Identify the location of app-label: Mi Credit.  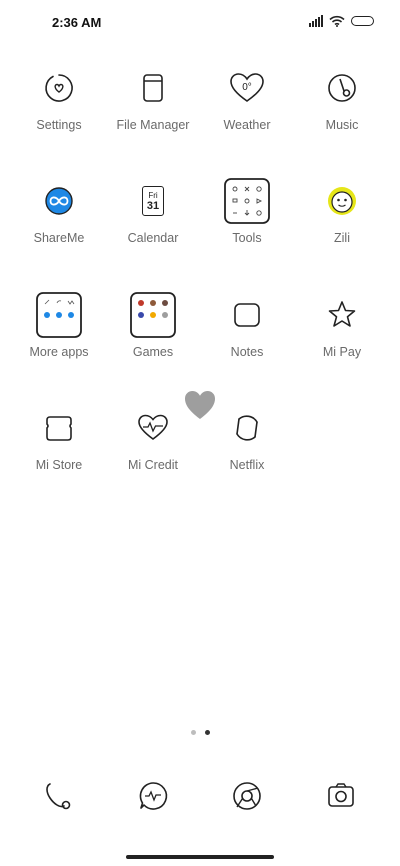
(152, 465).